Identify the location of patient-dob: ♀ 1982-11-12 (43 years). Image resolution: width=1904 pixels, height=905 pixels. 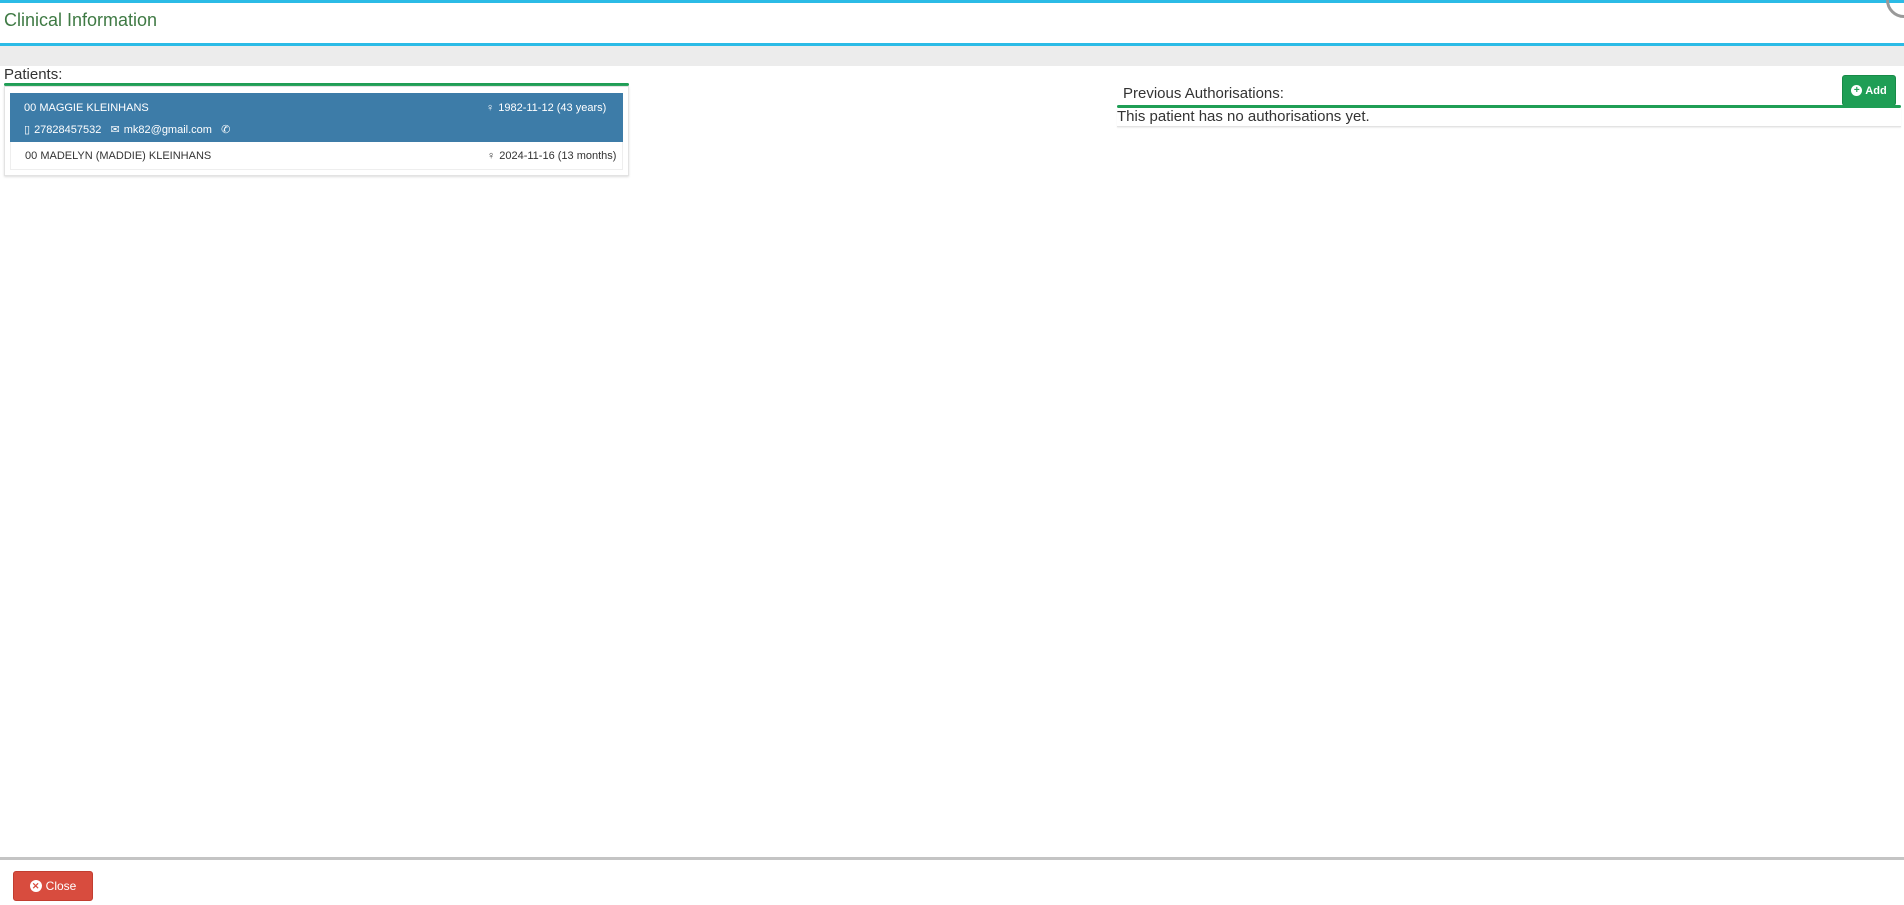
(546, 108).